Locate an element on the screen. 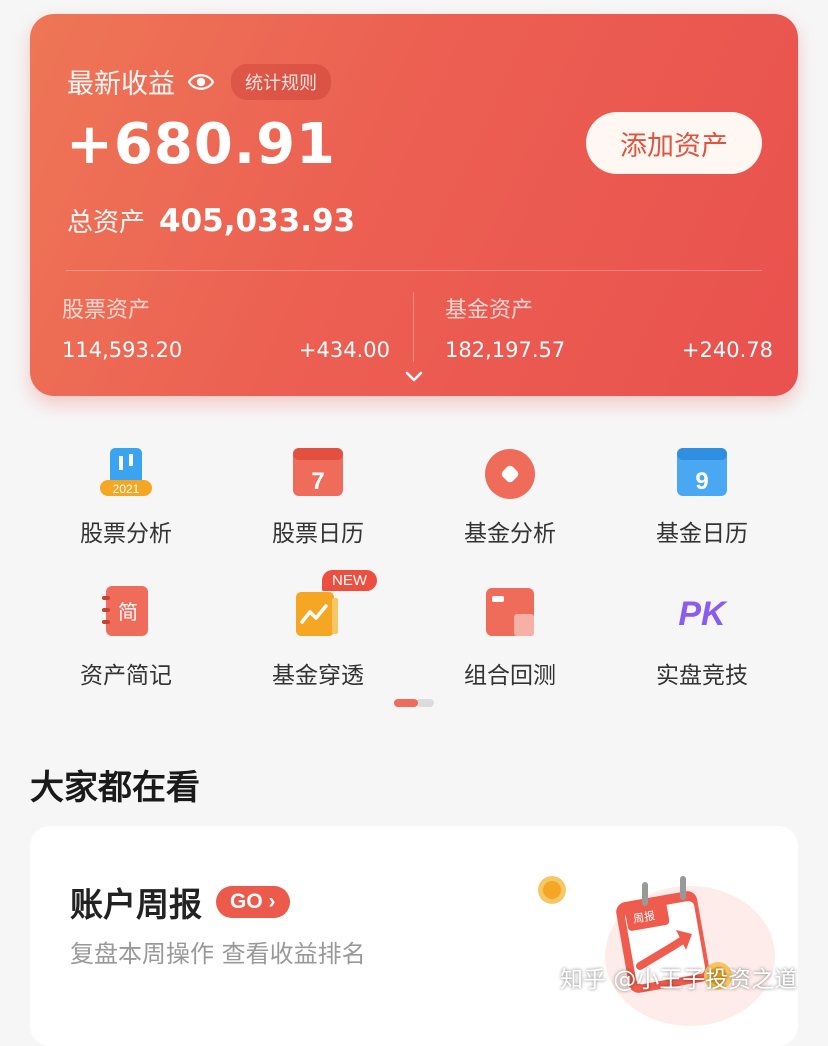  fund-calendar-icon: 9 is located at coordinates (702, 470).